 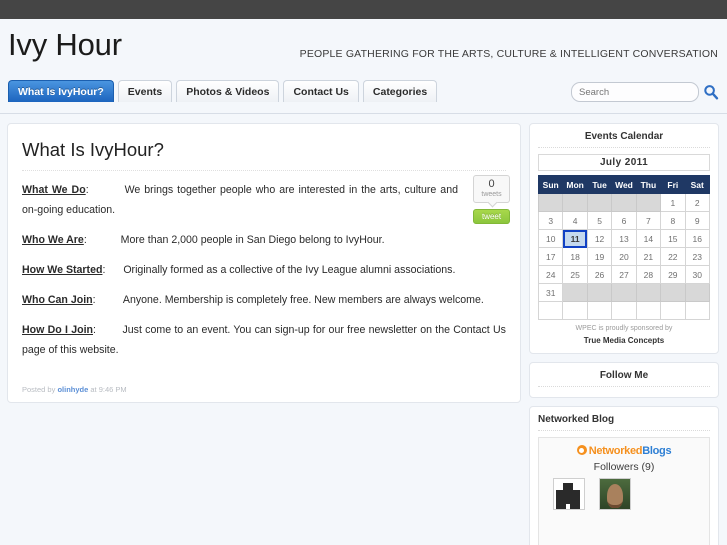 I want to click on calendar-day-11: 11, so click(x=575, y=238).